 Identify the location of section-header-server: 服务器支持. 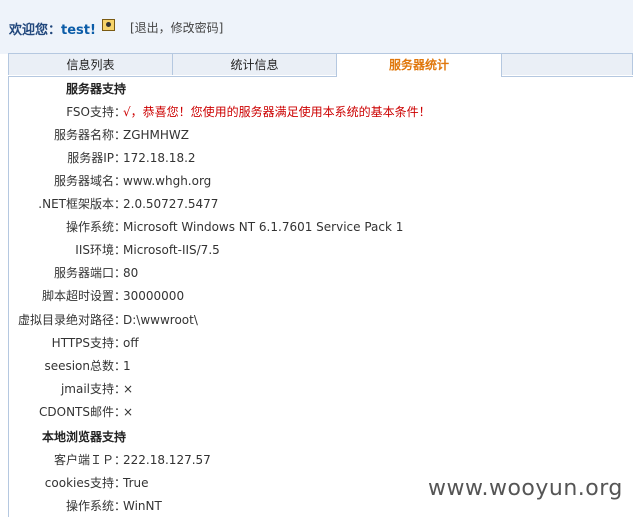
(321, 89).